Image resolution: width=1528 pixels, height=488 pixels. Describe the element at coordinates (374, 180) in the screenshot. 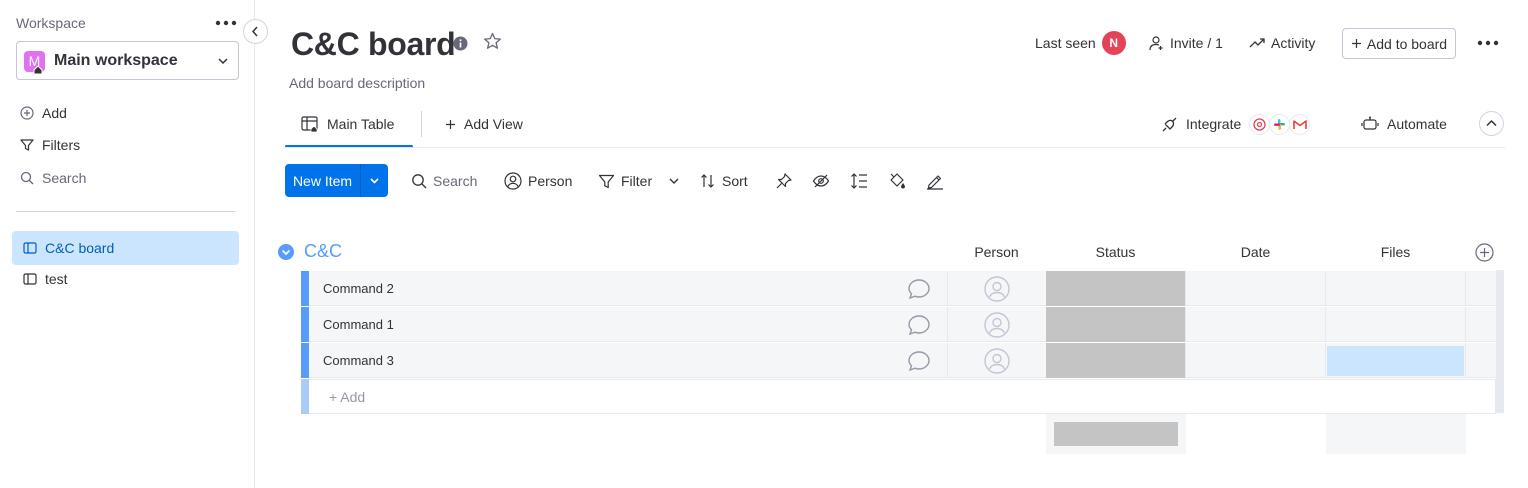

I see `new-item-dropdown` at that location.